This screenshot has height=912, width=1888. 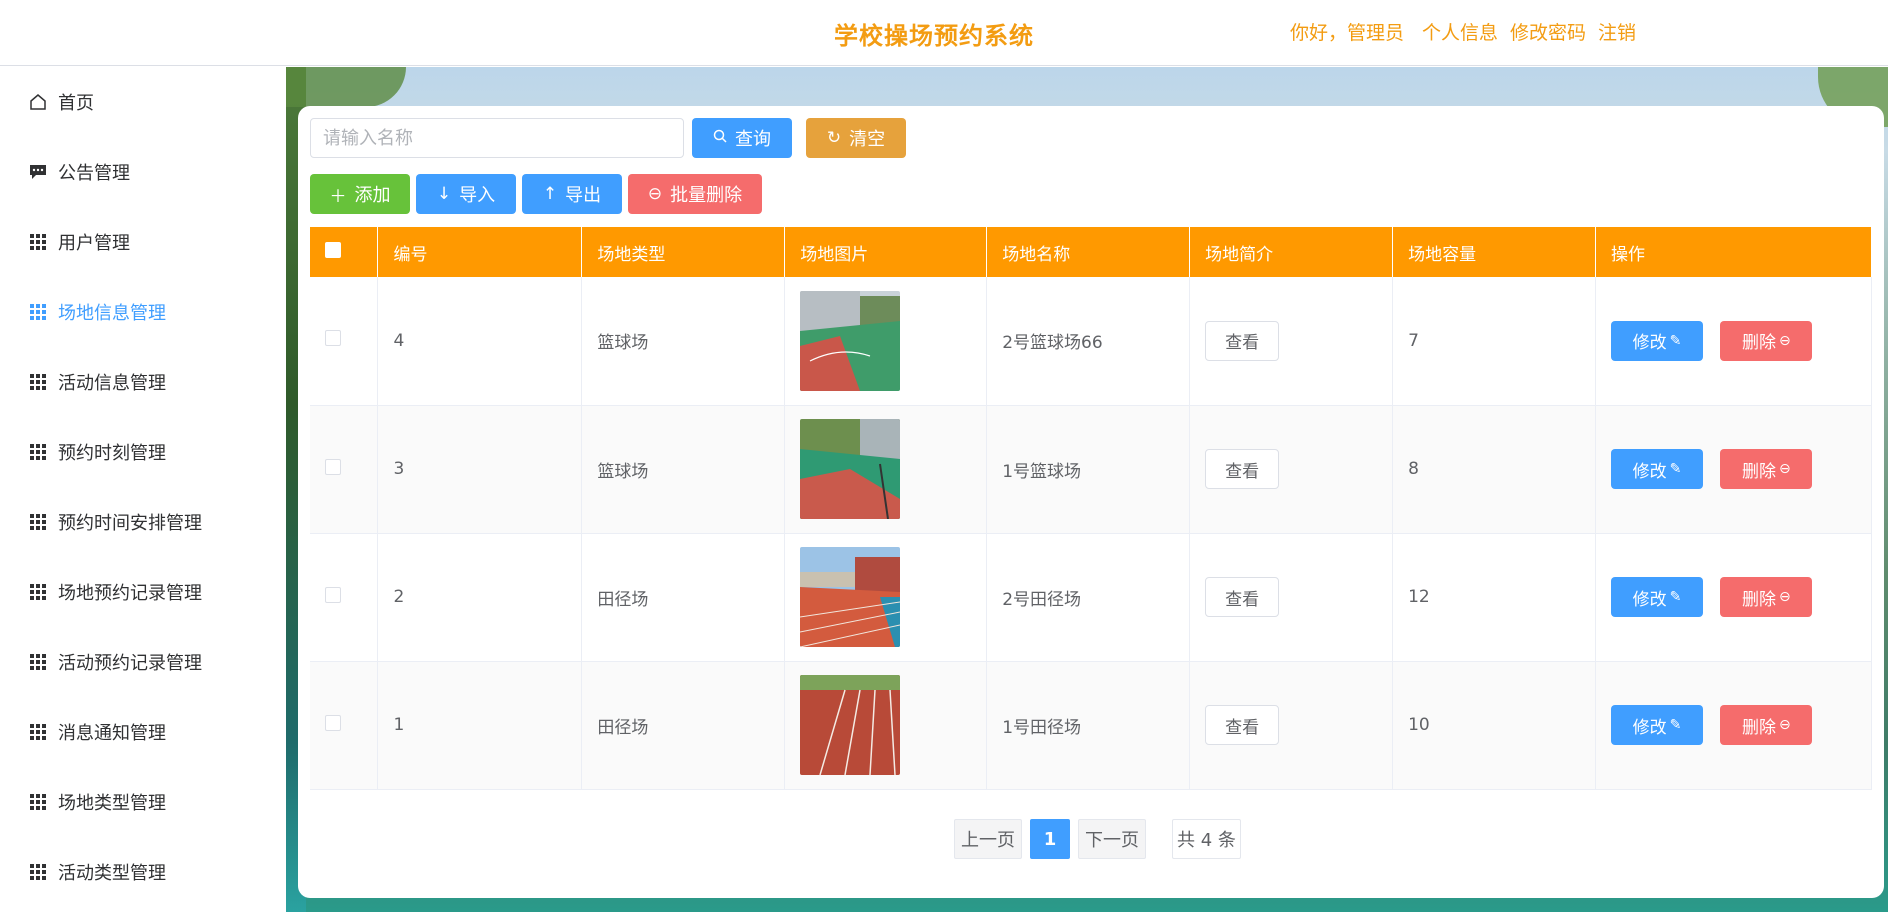 What do you see at coordinates (338, 196) in the screenshot?
I see `plus-icon: ＋` at bounding box center [338, 196].